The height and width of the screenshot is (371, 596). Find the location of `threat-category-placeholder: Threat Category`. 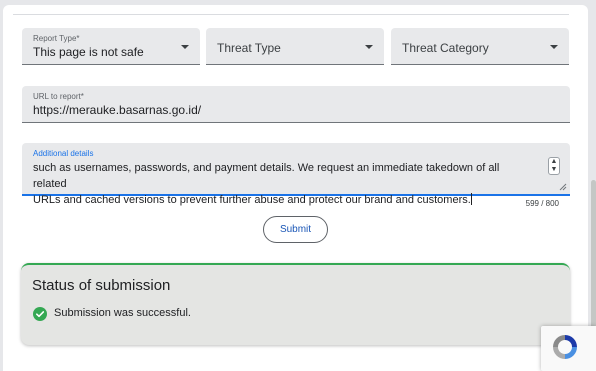

threat-category-placeholder: Threat Category is located at coordinates (445, 48).